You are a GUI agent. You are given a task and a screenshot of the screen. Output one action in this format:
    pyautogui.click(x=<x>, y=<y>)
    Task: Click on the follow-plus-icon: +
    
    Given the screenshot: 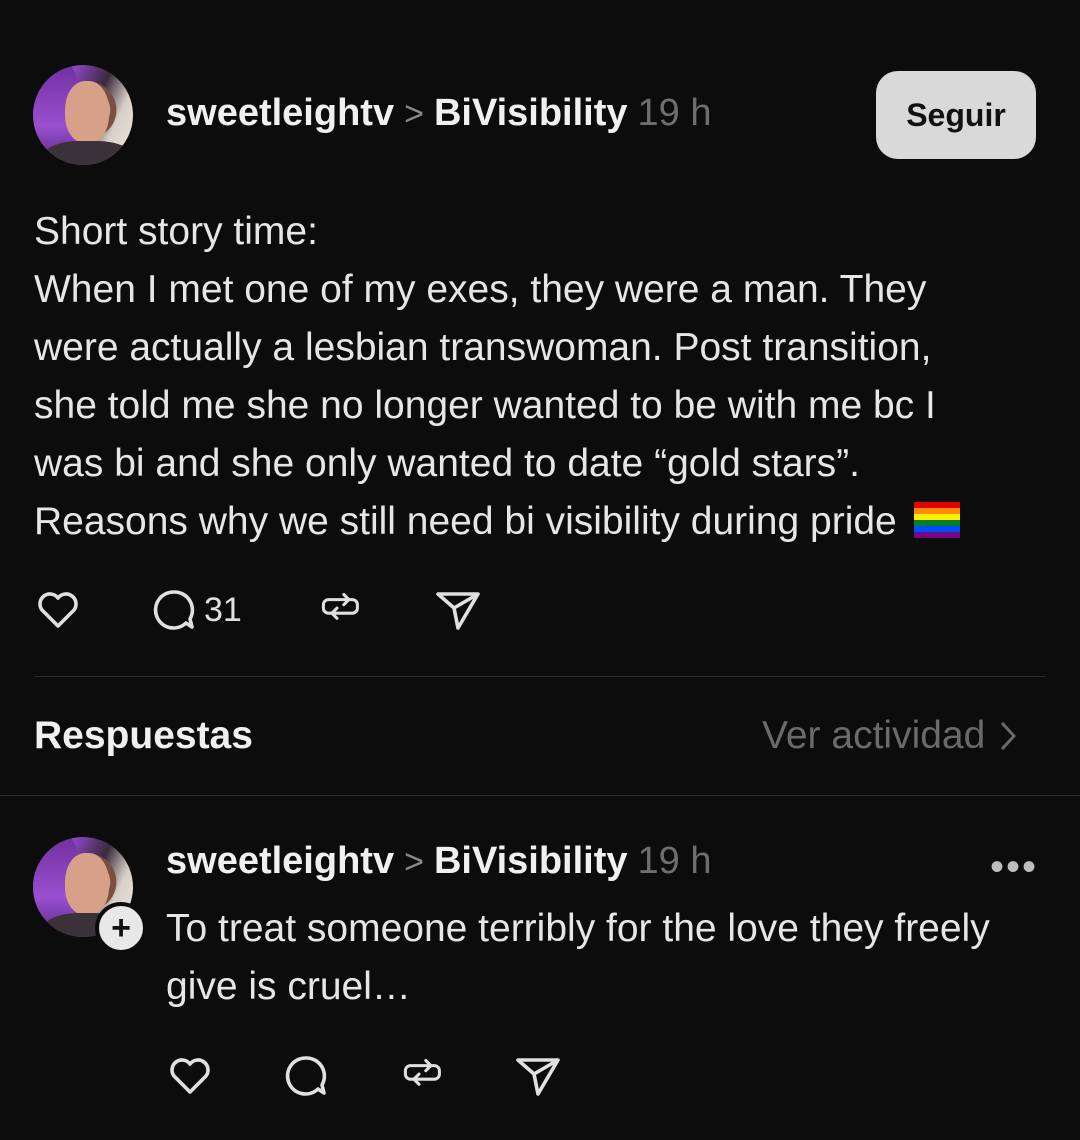 What is the action you would take?
    pyautogui.click(x=121, y=928)
    